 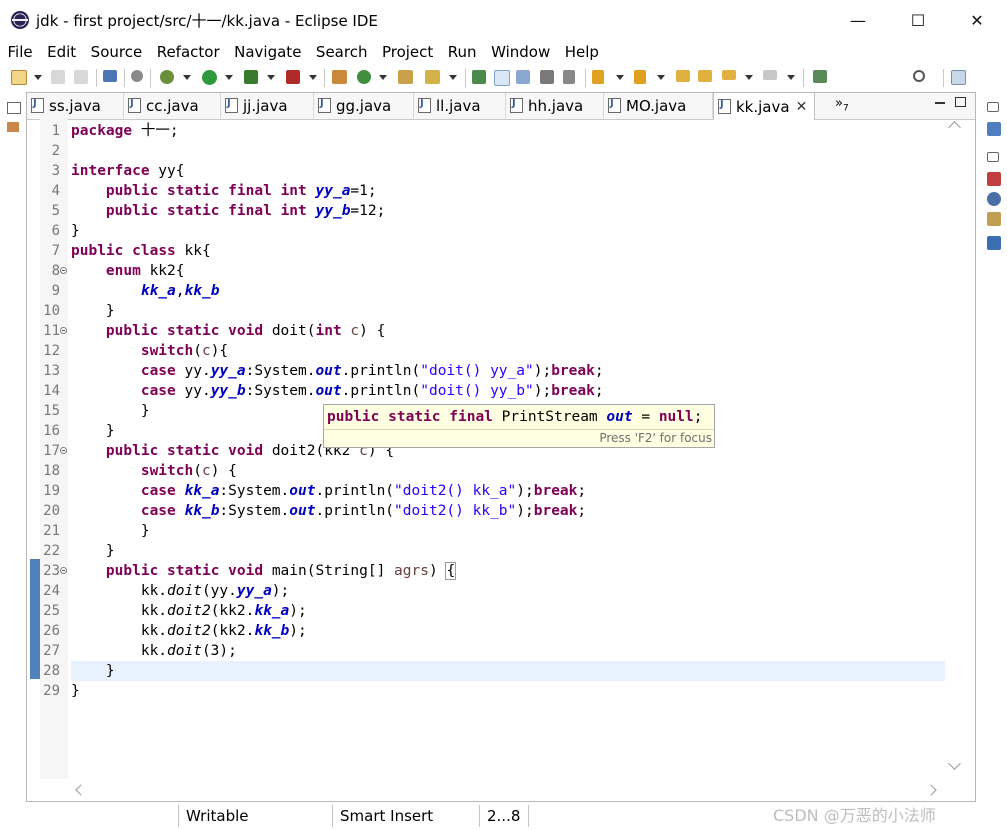 What do you see at coordinates (386, 816) in the screenshot?
I see `insert-mode-status: Smart Insert` at bounding box center [386, 816].